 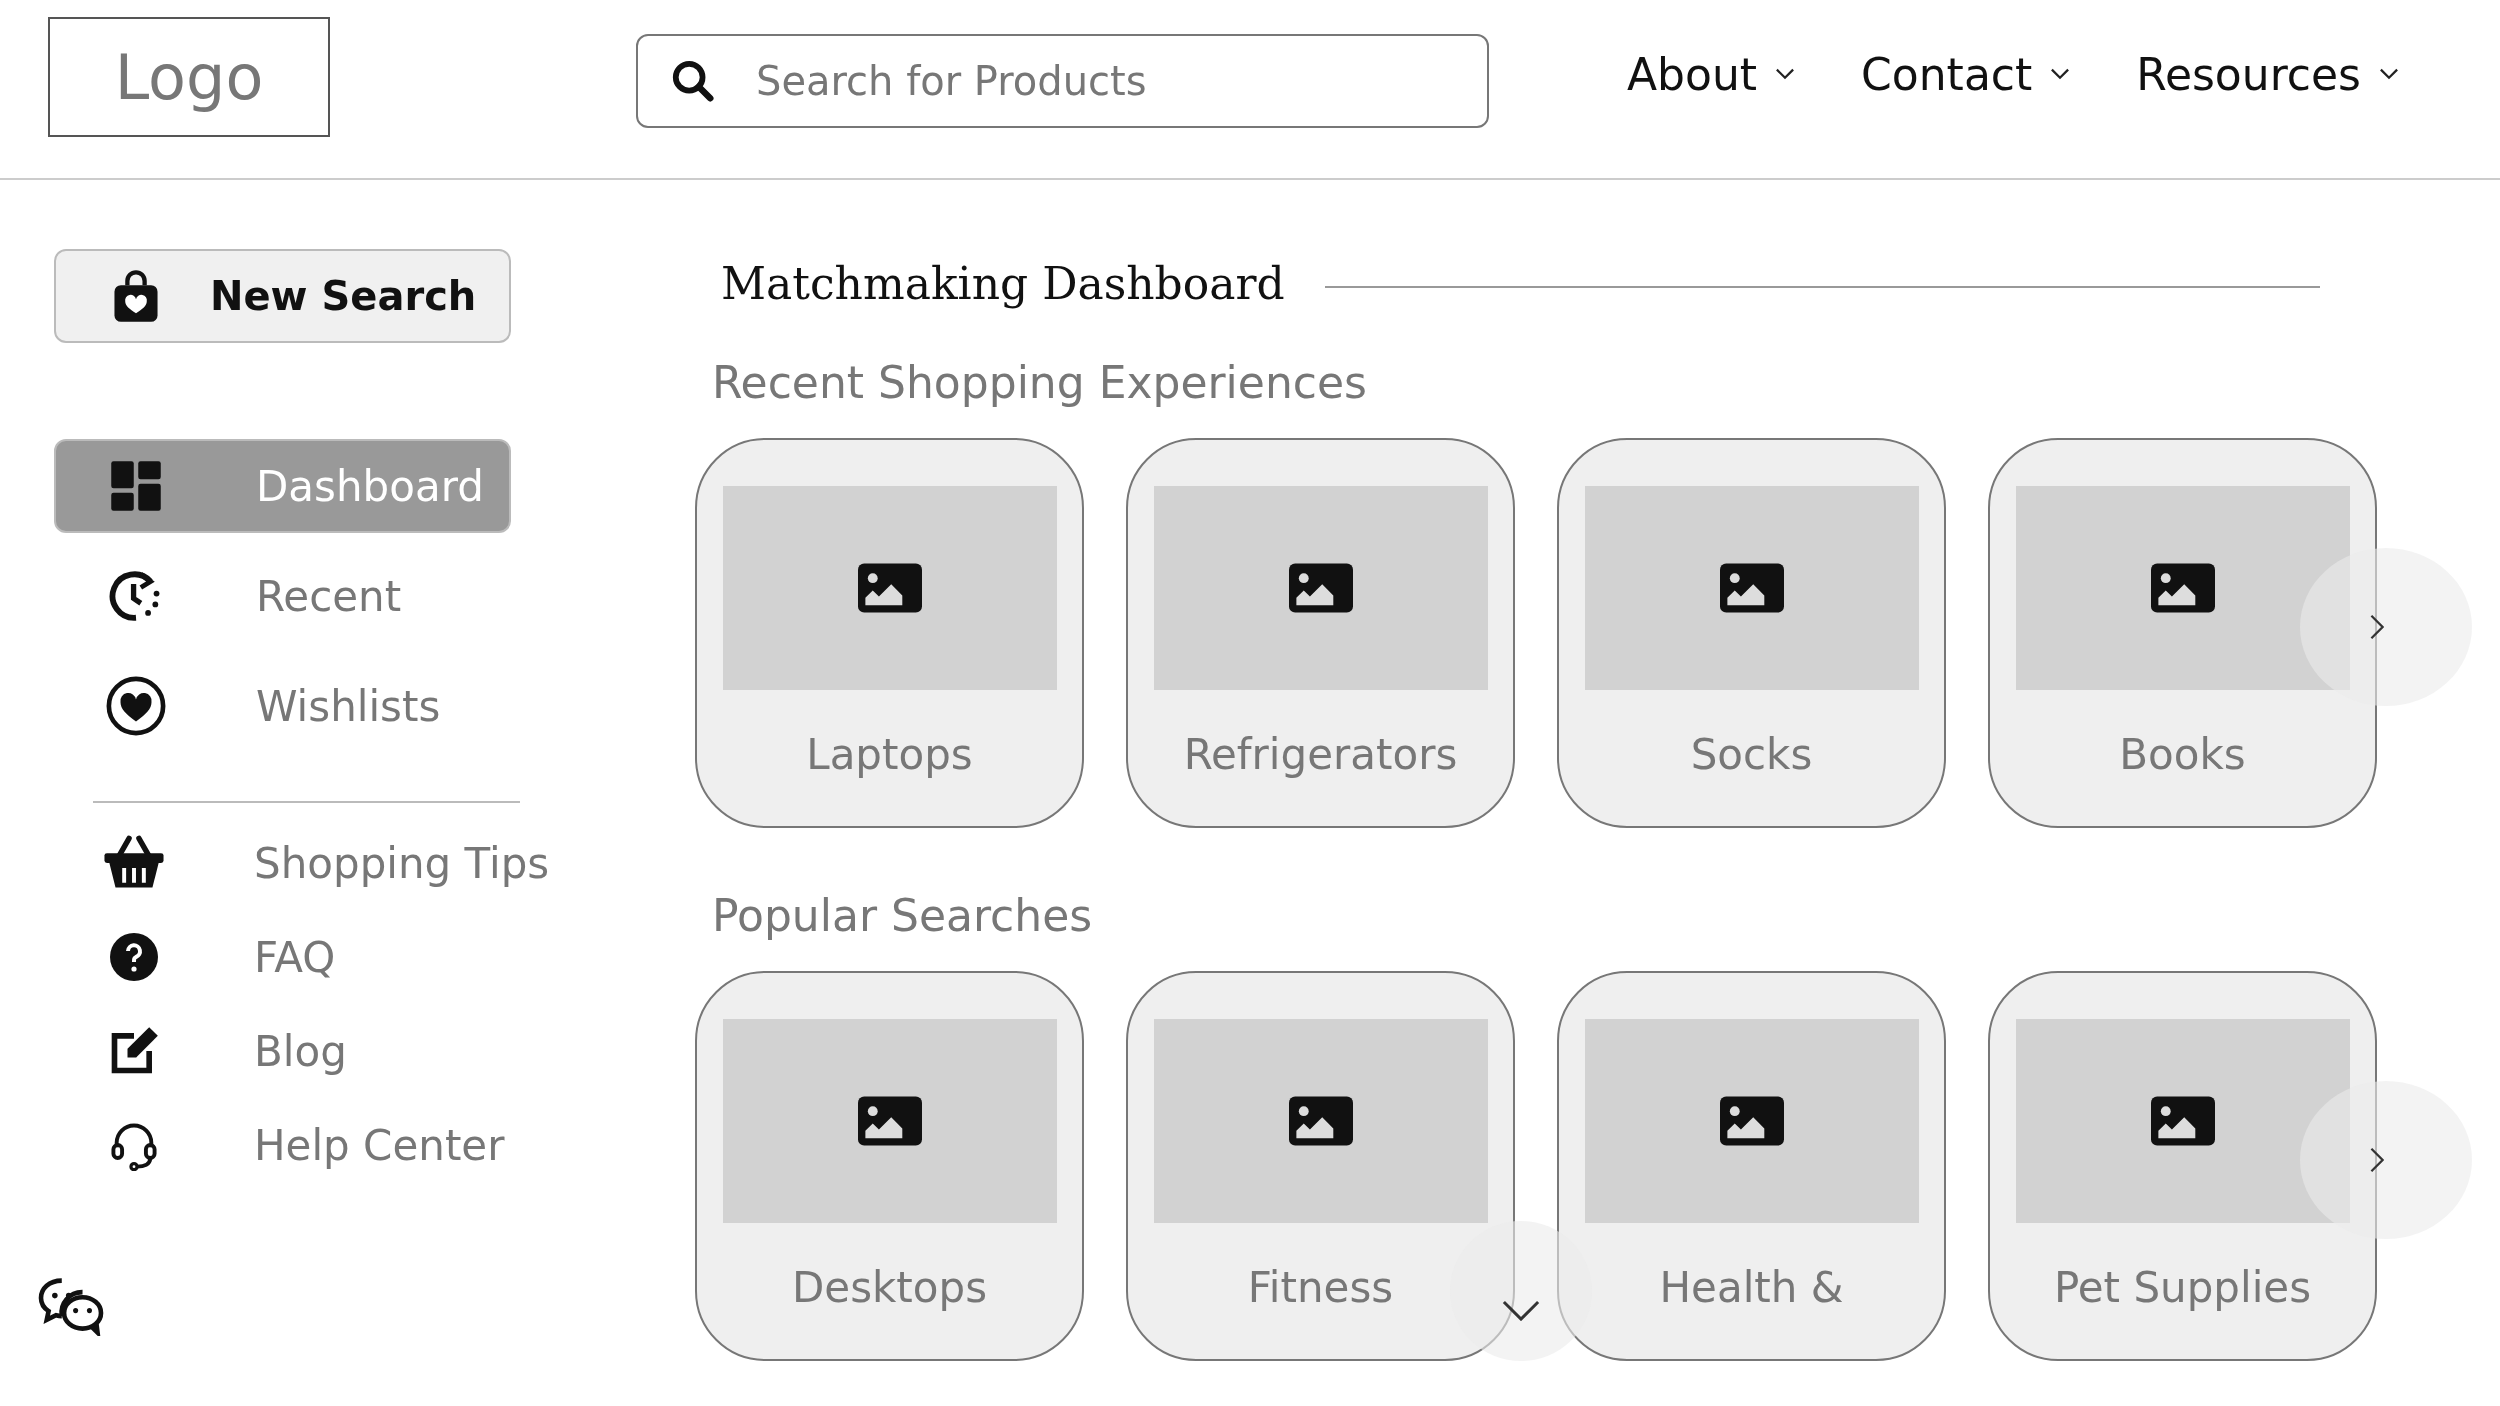 What do you see at coordinates (889, 1287) in the screenshot?
I see `card-label: Desktops` at bounding box center [889, 1287].